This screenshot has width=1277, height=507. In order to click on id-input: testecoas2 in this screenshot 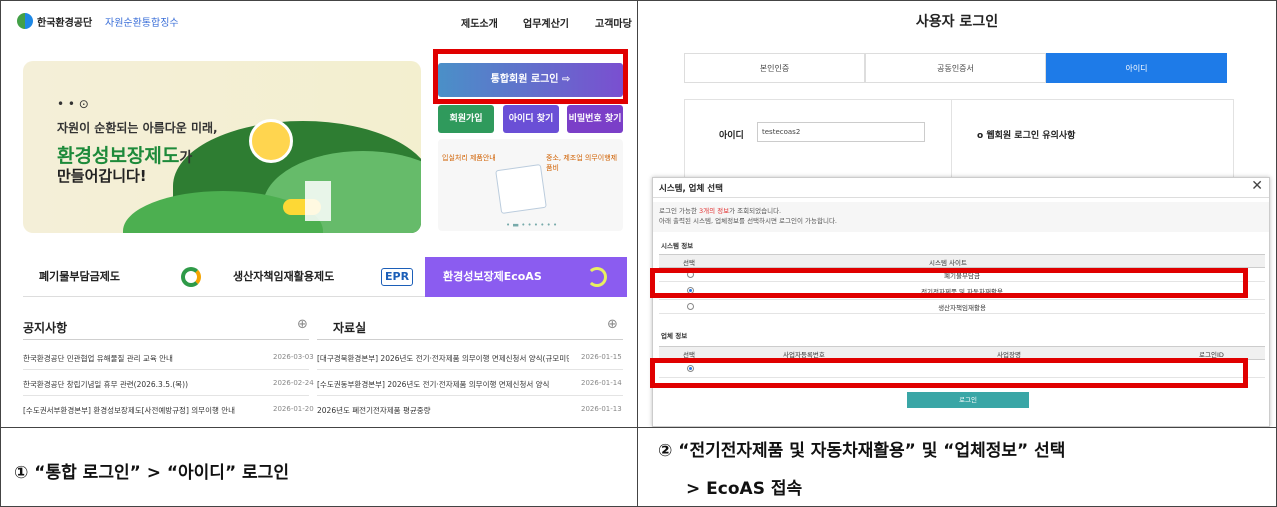, I will do `click(841, 132)`.